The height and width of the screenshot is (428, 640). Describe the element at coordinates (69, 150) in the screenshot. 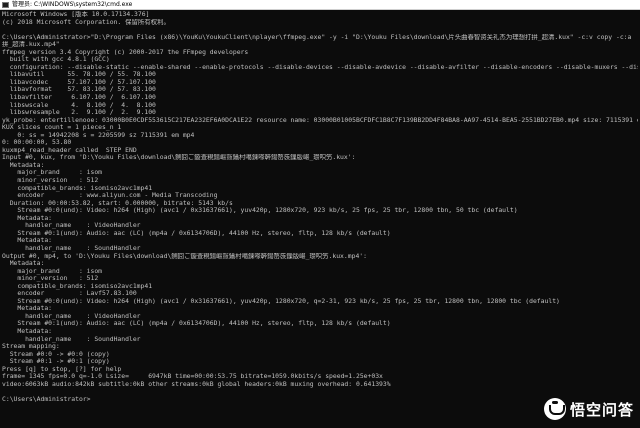

I see `console-line: kuxmp4_read_header called STEP END` at that location.